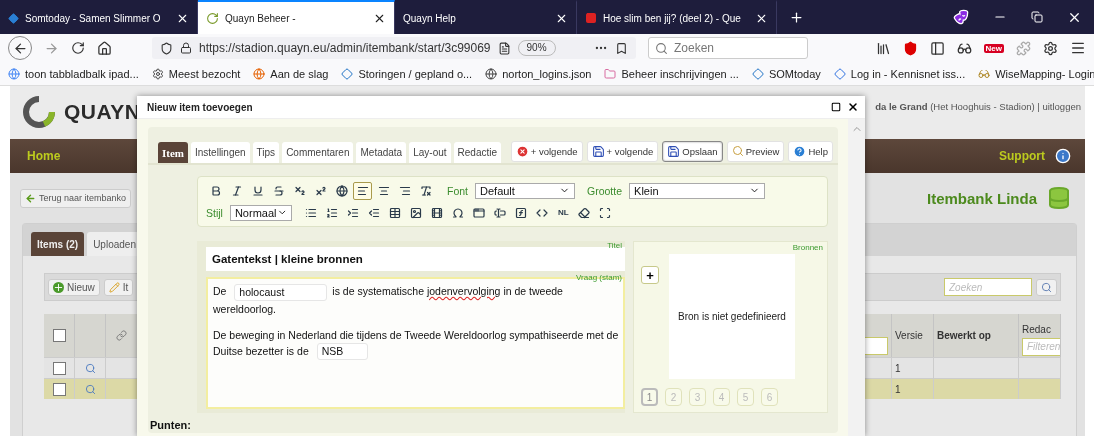 The width and height of the screenshot is (1094, 436). What do you see at coordinates (796, 17) in the screenshot?
I see `new-tab-icon` at bounding box center [796, 17].